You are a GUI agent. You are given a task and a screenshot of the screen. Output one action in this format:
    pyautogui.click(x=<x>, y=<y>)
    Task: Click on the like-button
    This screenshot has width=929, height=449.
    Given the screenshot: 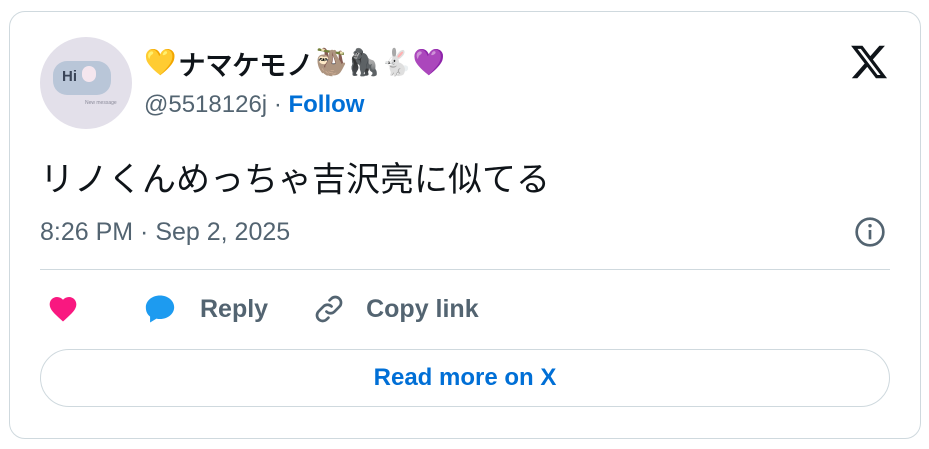 What is the action you would take?
    pyautogui.click(x=63, y=309)
    